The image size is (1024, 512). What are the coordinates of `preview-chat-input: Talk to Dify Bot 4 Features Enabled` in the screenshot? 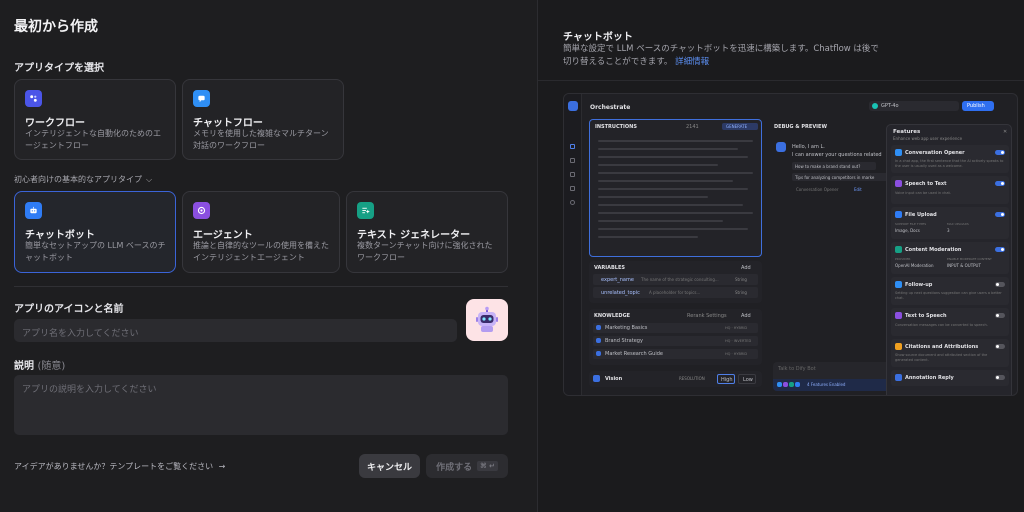 It's located at (835, 376).